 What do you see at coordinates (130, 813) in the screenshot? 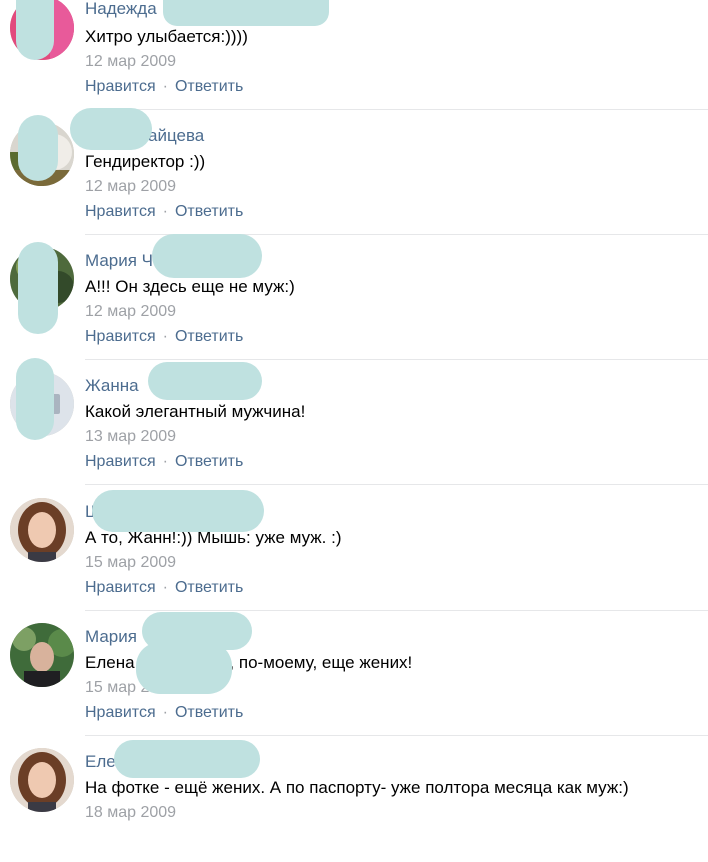
I see `comment-date: 18 мар 2009` at bounding box center [130, 813].